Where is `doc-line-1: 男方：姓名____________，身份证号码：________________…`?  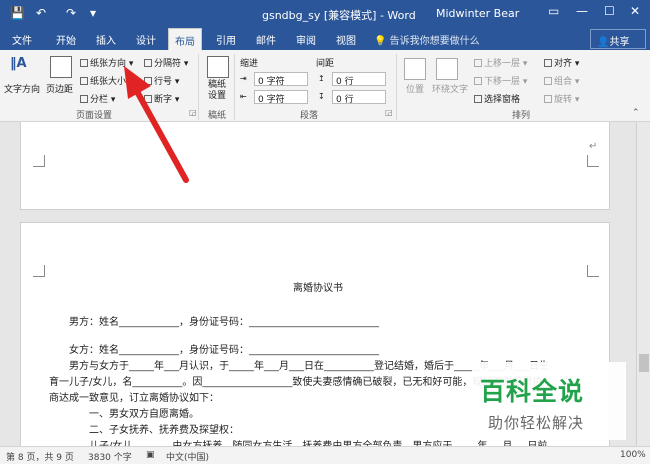 doc-line-1: 男方：姓名____________，身份证号码：________________… is located at coordinates (224, 320).